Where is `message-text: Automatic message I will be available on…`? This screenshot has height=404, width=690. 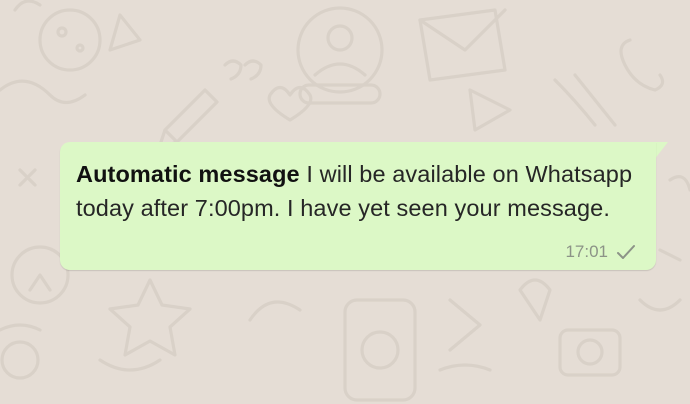 message-text: Automatic message I will be available on… is located at coordinates (356, 191).